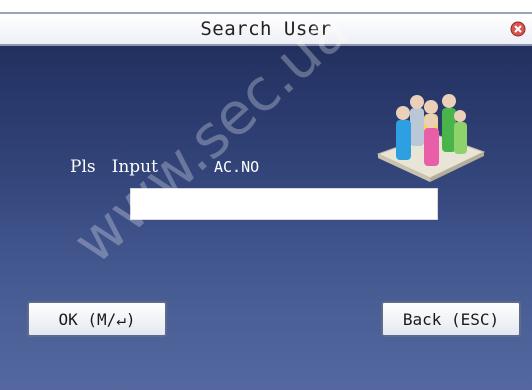 This screenshot has width=532, height=390. Describe the element at coordinates (518, 29) in the screenshot. I see `close-icon` at that location.